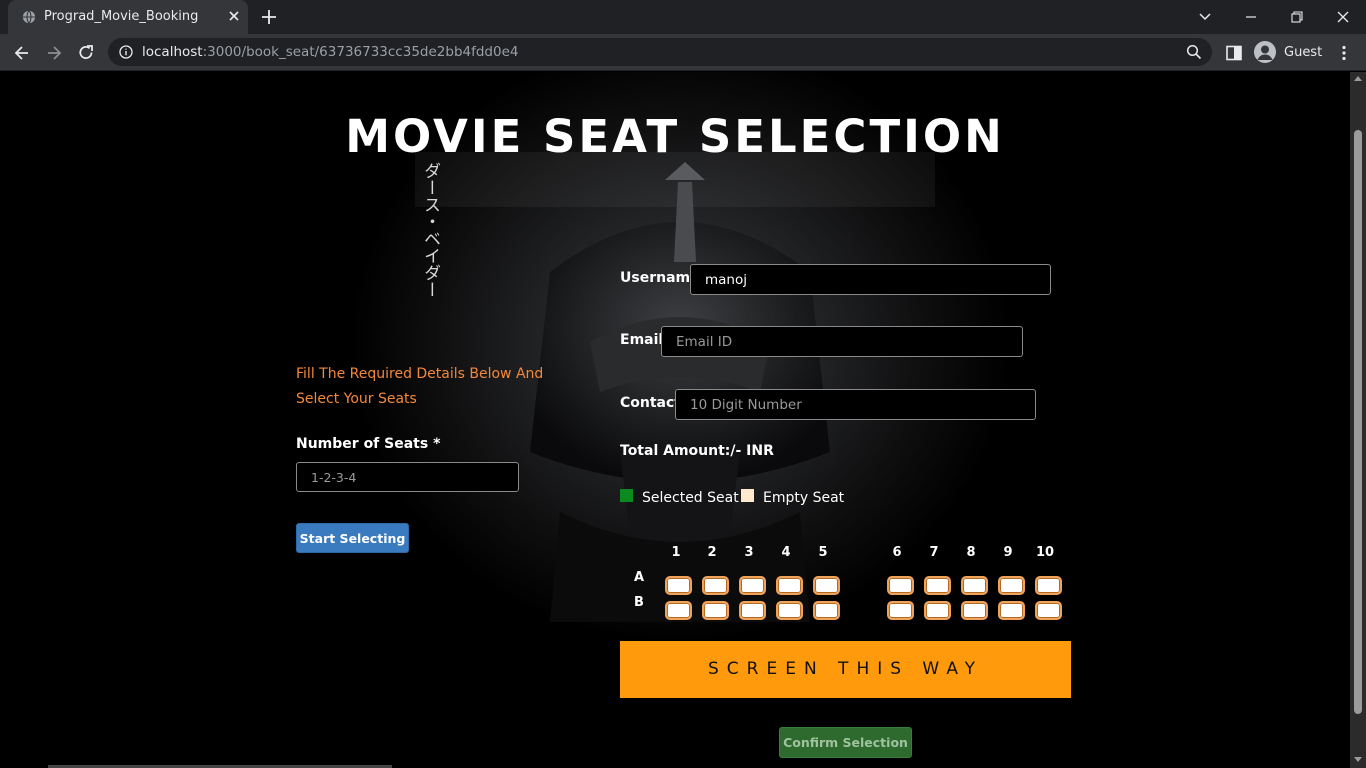 This screenshot has width=1366, height=768. Describe the element at coordinates (845, 742) in the screenshot. I see `confirm-selection-button: Confirm Selection` at that location.